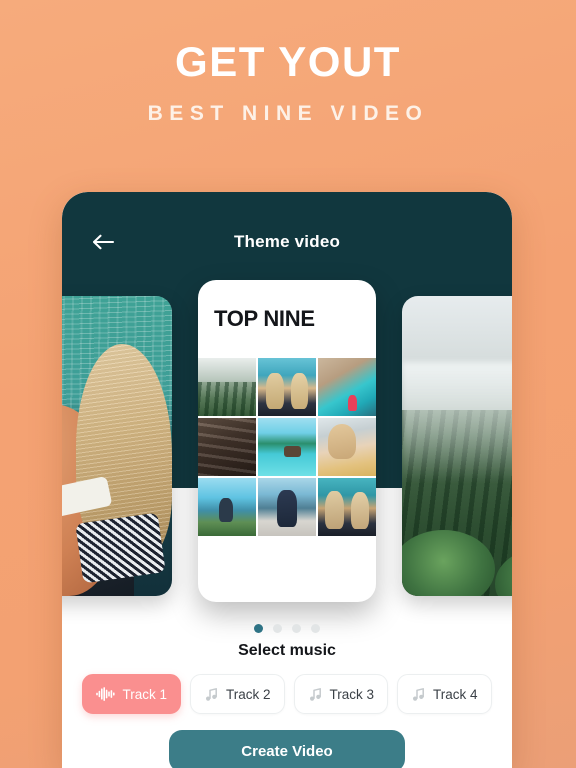 The image size is (576, 768). I want to click on track-chip-label: Track 4, so click(455, 694).